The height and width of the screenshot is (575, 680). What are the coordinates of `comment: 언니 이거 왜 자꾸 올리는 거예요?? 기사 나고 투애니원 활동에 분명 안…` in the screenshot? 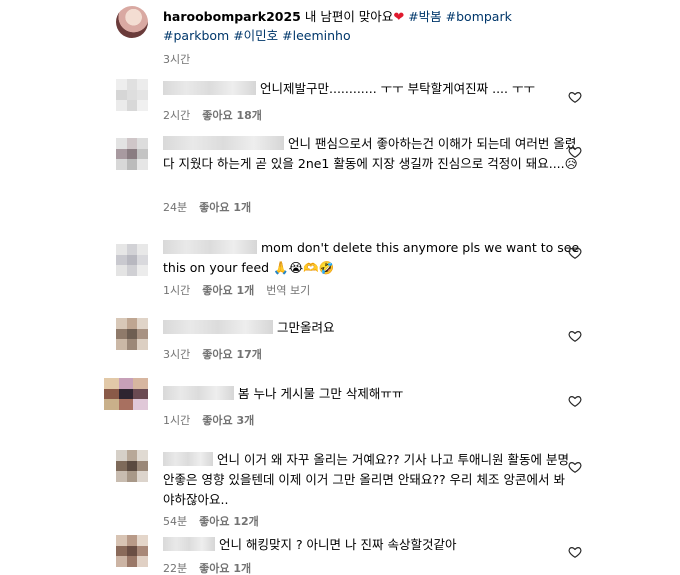 It's located at (398, 489).